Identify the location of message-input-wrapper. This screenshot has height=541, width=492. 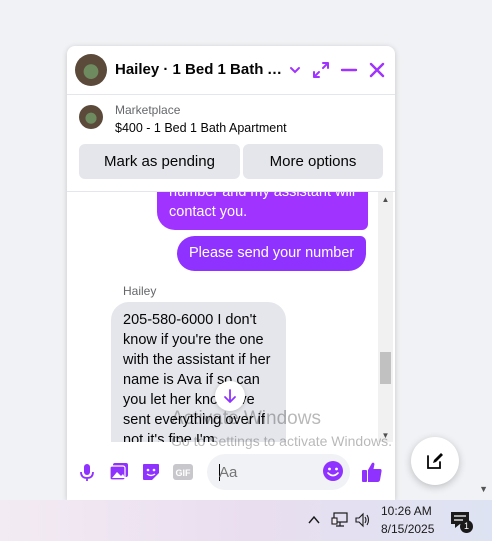
(278, 472).